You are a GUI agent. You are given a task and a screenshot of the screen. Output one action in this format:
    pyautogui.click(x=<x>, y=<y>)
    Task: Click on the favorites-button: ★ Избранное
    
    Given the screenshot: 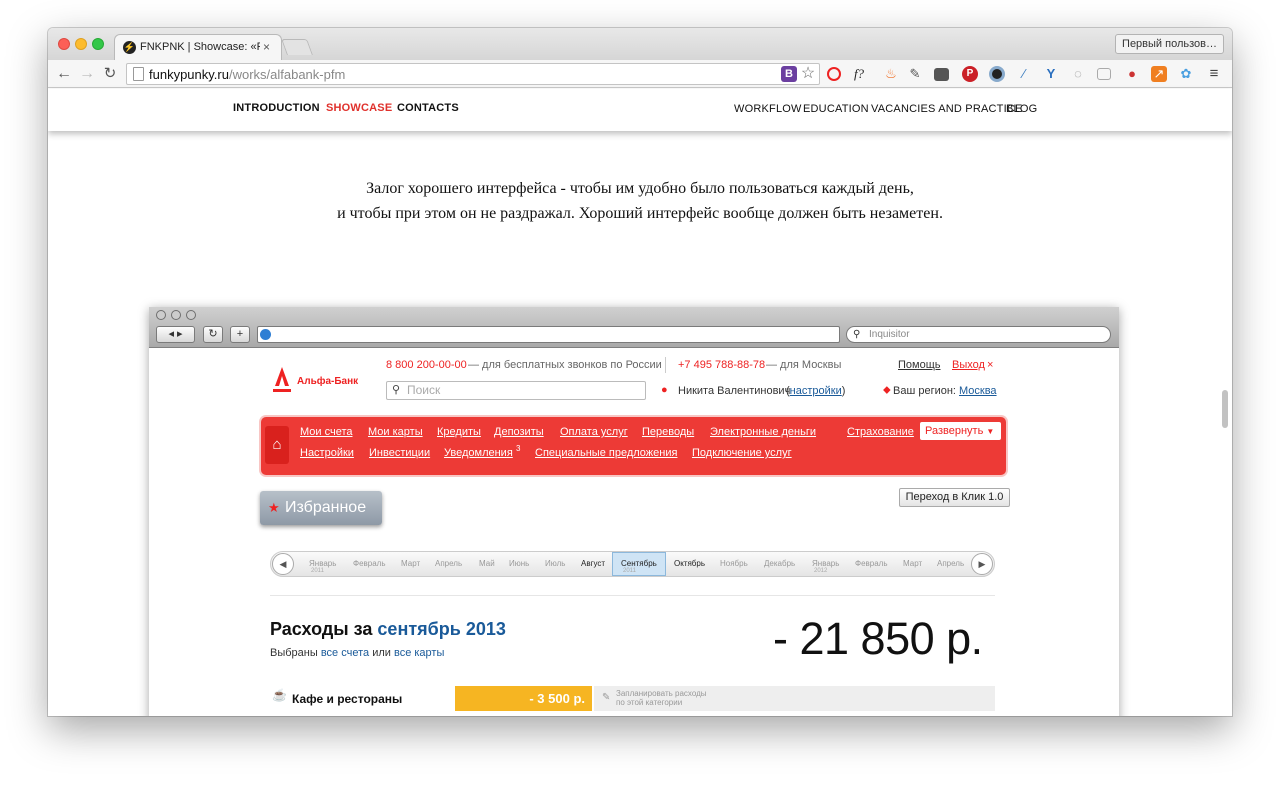 What is the action you would take?
    pyautogui.click(x=321, y=508)
    